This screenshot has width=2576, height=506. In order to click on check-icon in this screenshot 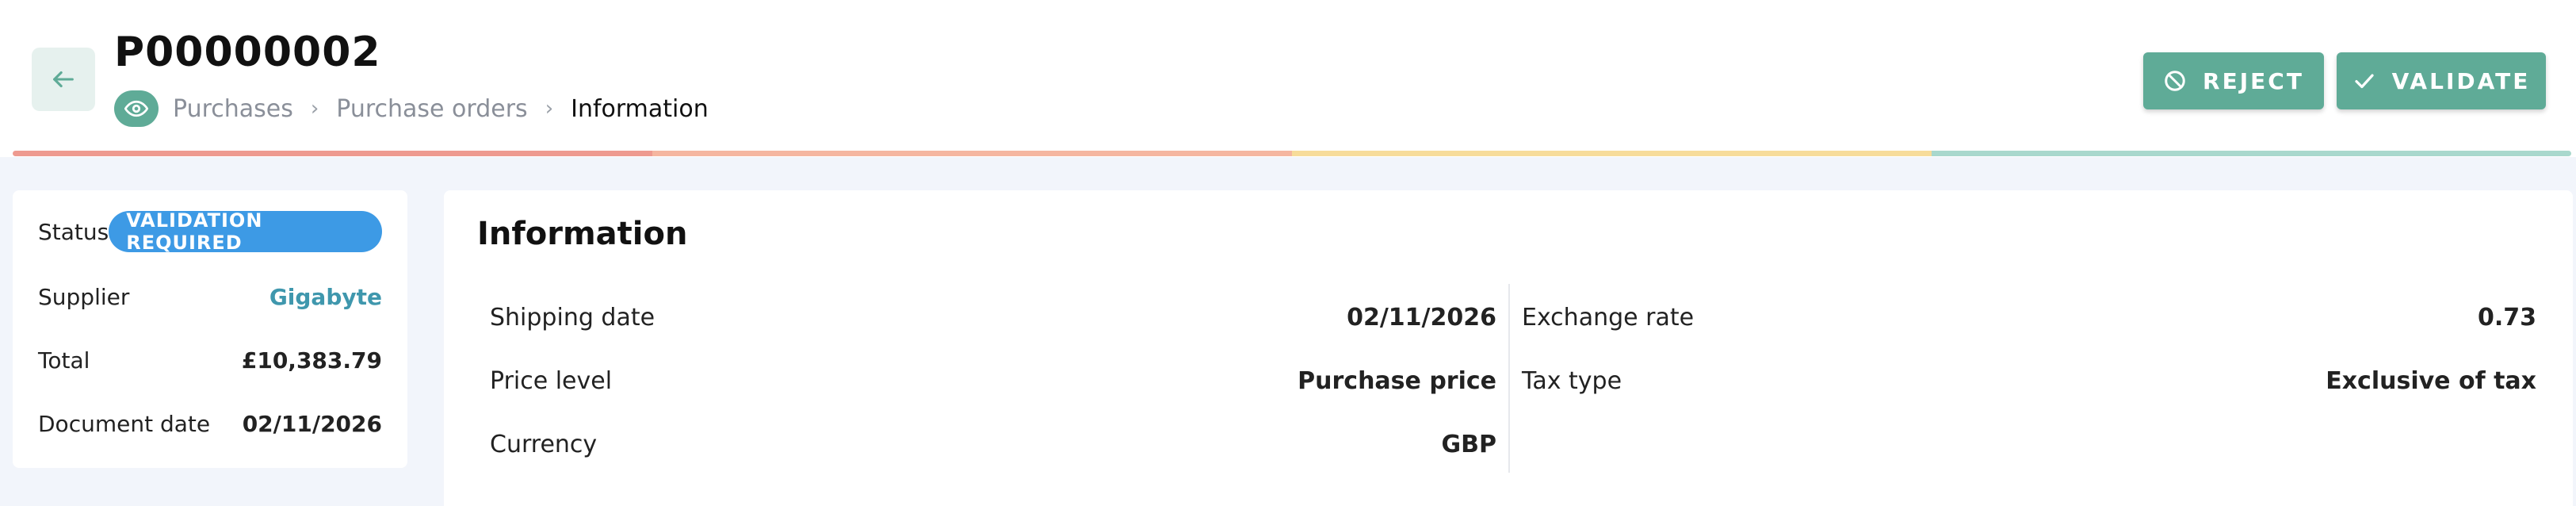, I will do `click(2364, 81)`.